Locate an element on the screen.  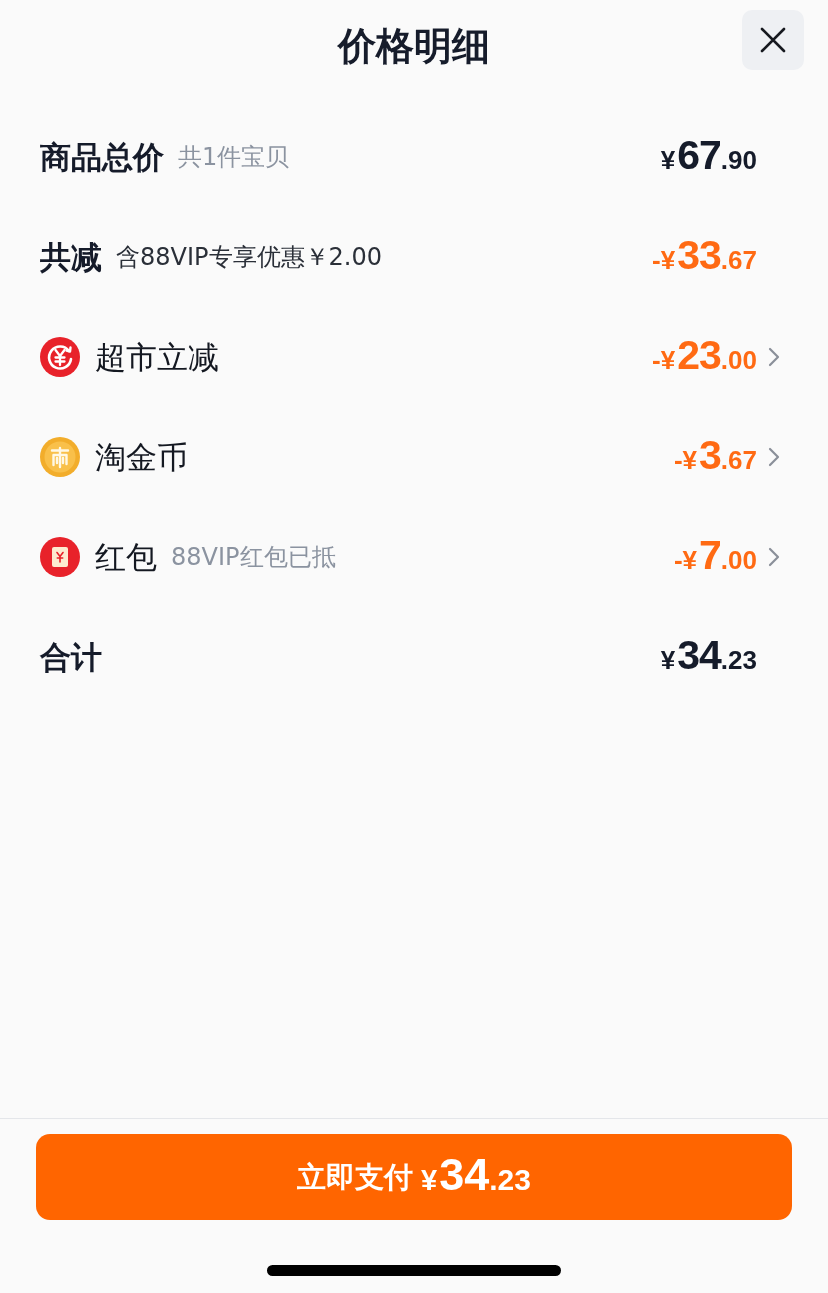
envelope-icon is located at coordinates (60, 557).